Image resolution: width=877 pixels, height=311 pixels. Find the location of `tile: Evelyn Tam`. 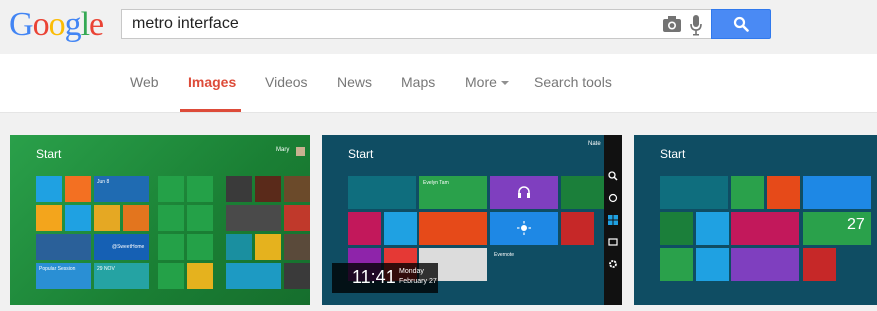

tile: Evelyn Tam is located at coordinates (453, 192).